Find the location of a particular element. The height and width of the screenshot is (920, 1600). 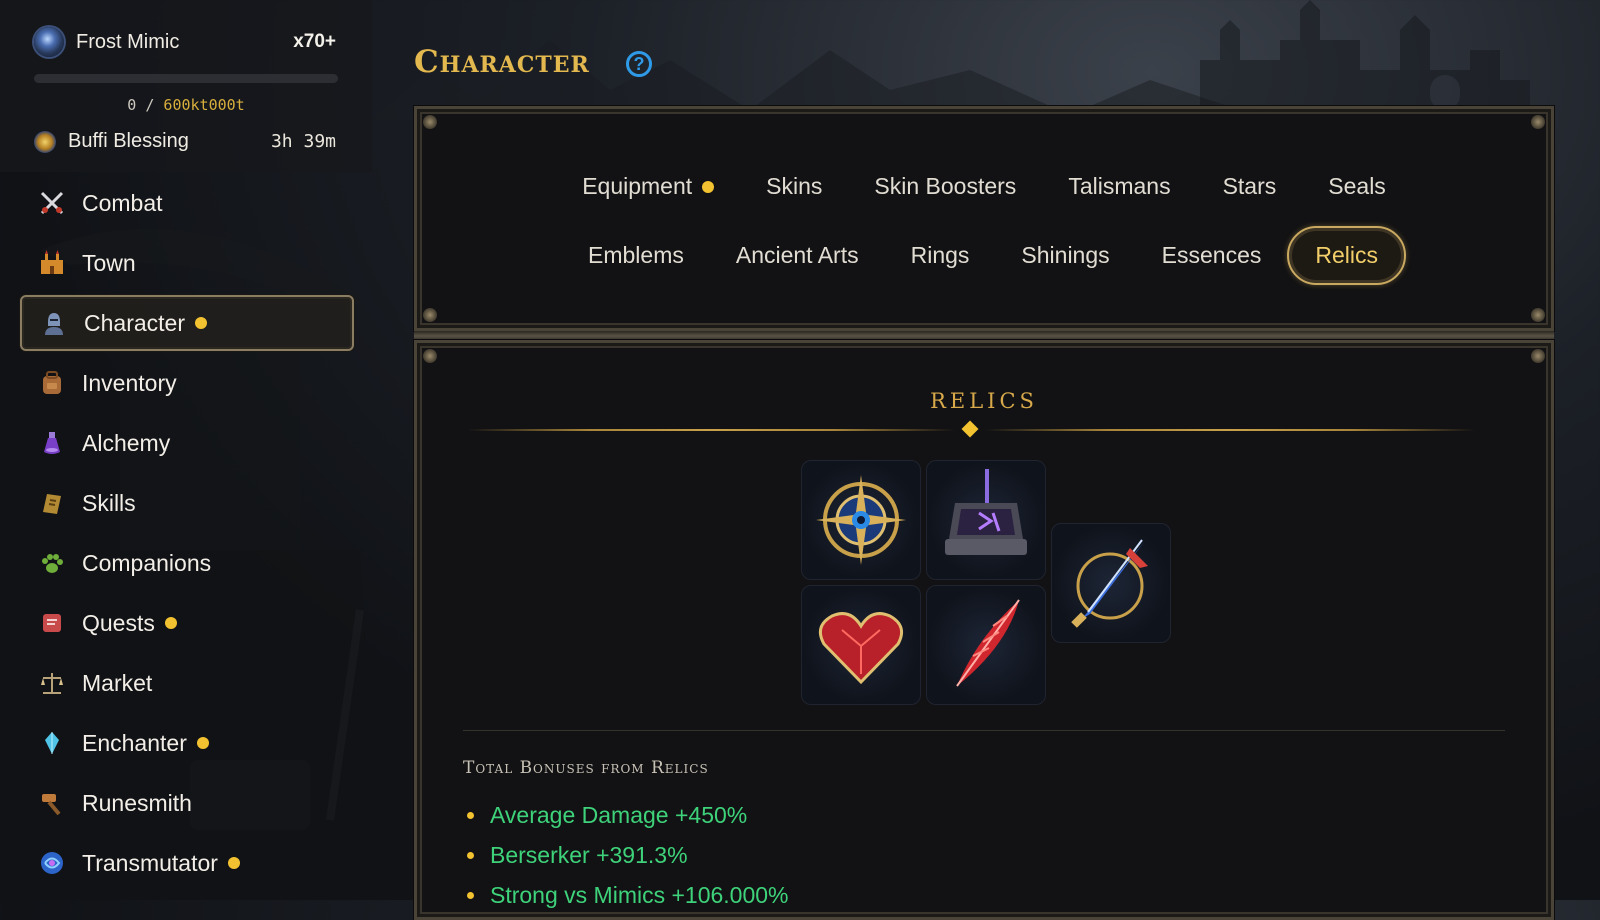

sidebar-item-label: Market is located at coordinates (117, 682).